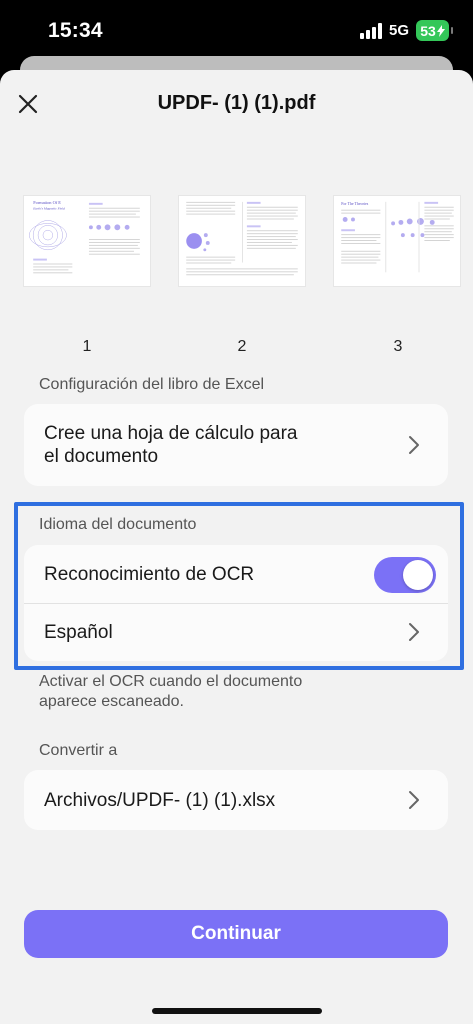  Describe the element at coordinates (48, 209) in the screenshot. I see `thumb-subheading: Earth's Magnetic Field` at that location.